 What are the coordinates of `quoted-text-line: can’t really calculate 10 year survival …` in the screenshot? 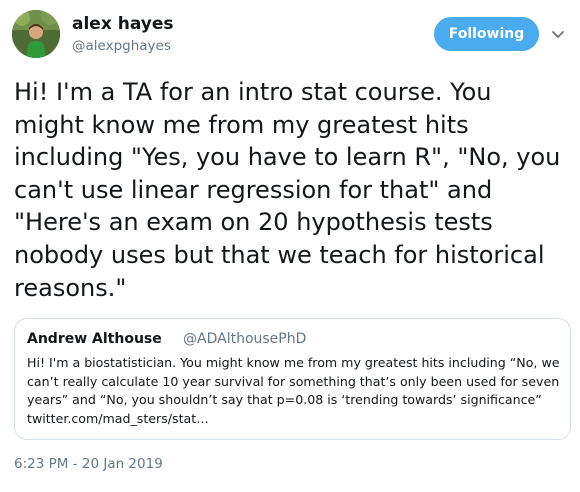 It's located at (293, 381).